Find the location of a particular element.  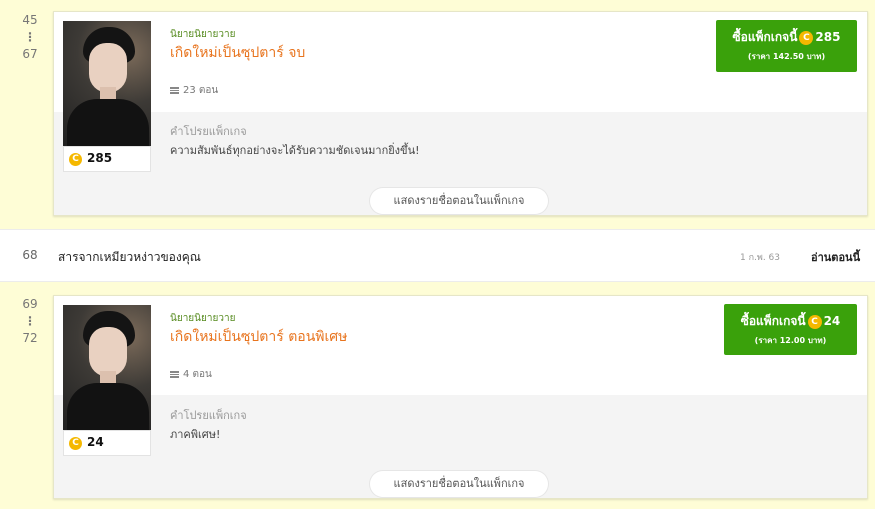

buy-package-button: ซื้อแพ็กเกจนี้ C 285 (ราคา 142.50 บาท) is located at coordinates (786, 46).